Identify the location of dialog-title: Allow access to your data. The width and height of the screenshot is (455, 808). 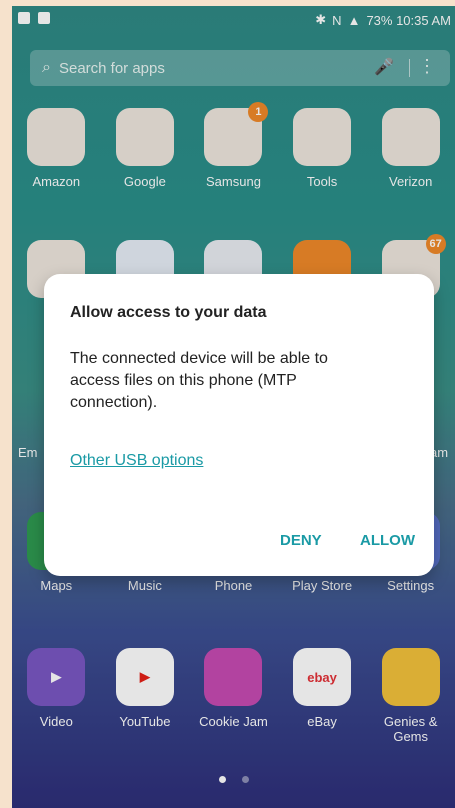
(168, 312).